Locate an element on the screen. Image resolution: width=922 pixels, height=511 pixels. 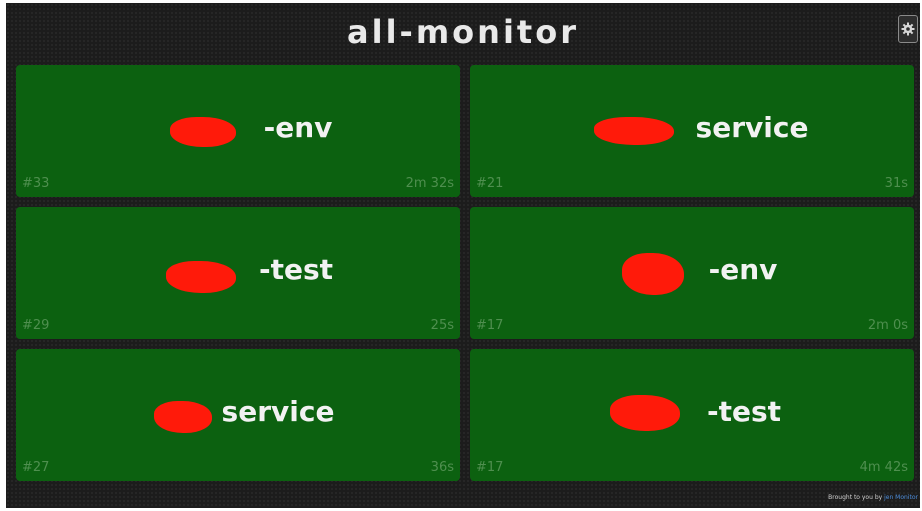
settings-button is located at coordinates (908, 29).